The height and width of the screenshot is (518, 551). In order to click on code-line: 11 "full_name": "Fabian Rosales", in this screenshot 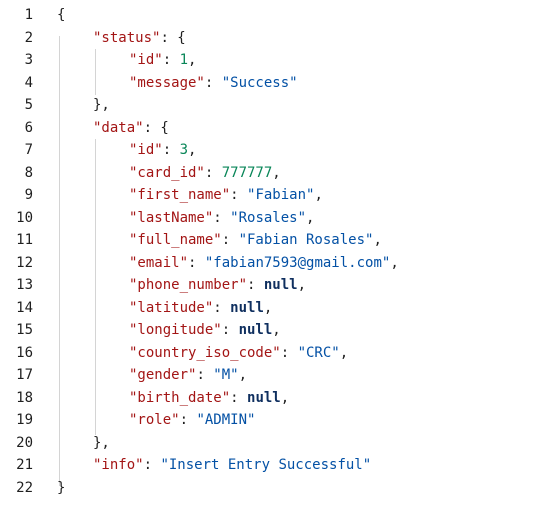, I will do `click(275, 240)`.